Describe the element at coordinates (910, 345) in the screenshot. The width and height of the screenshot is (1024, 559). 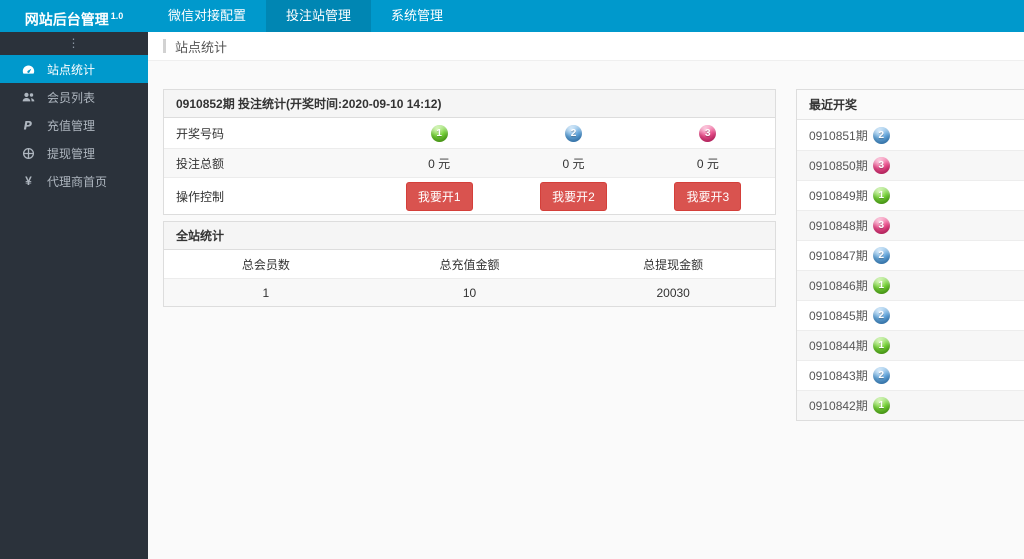
I see `recent-draw-row: 0910844期 1` at that location.